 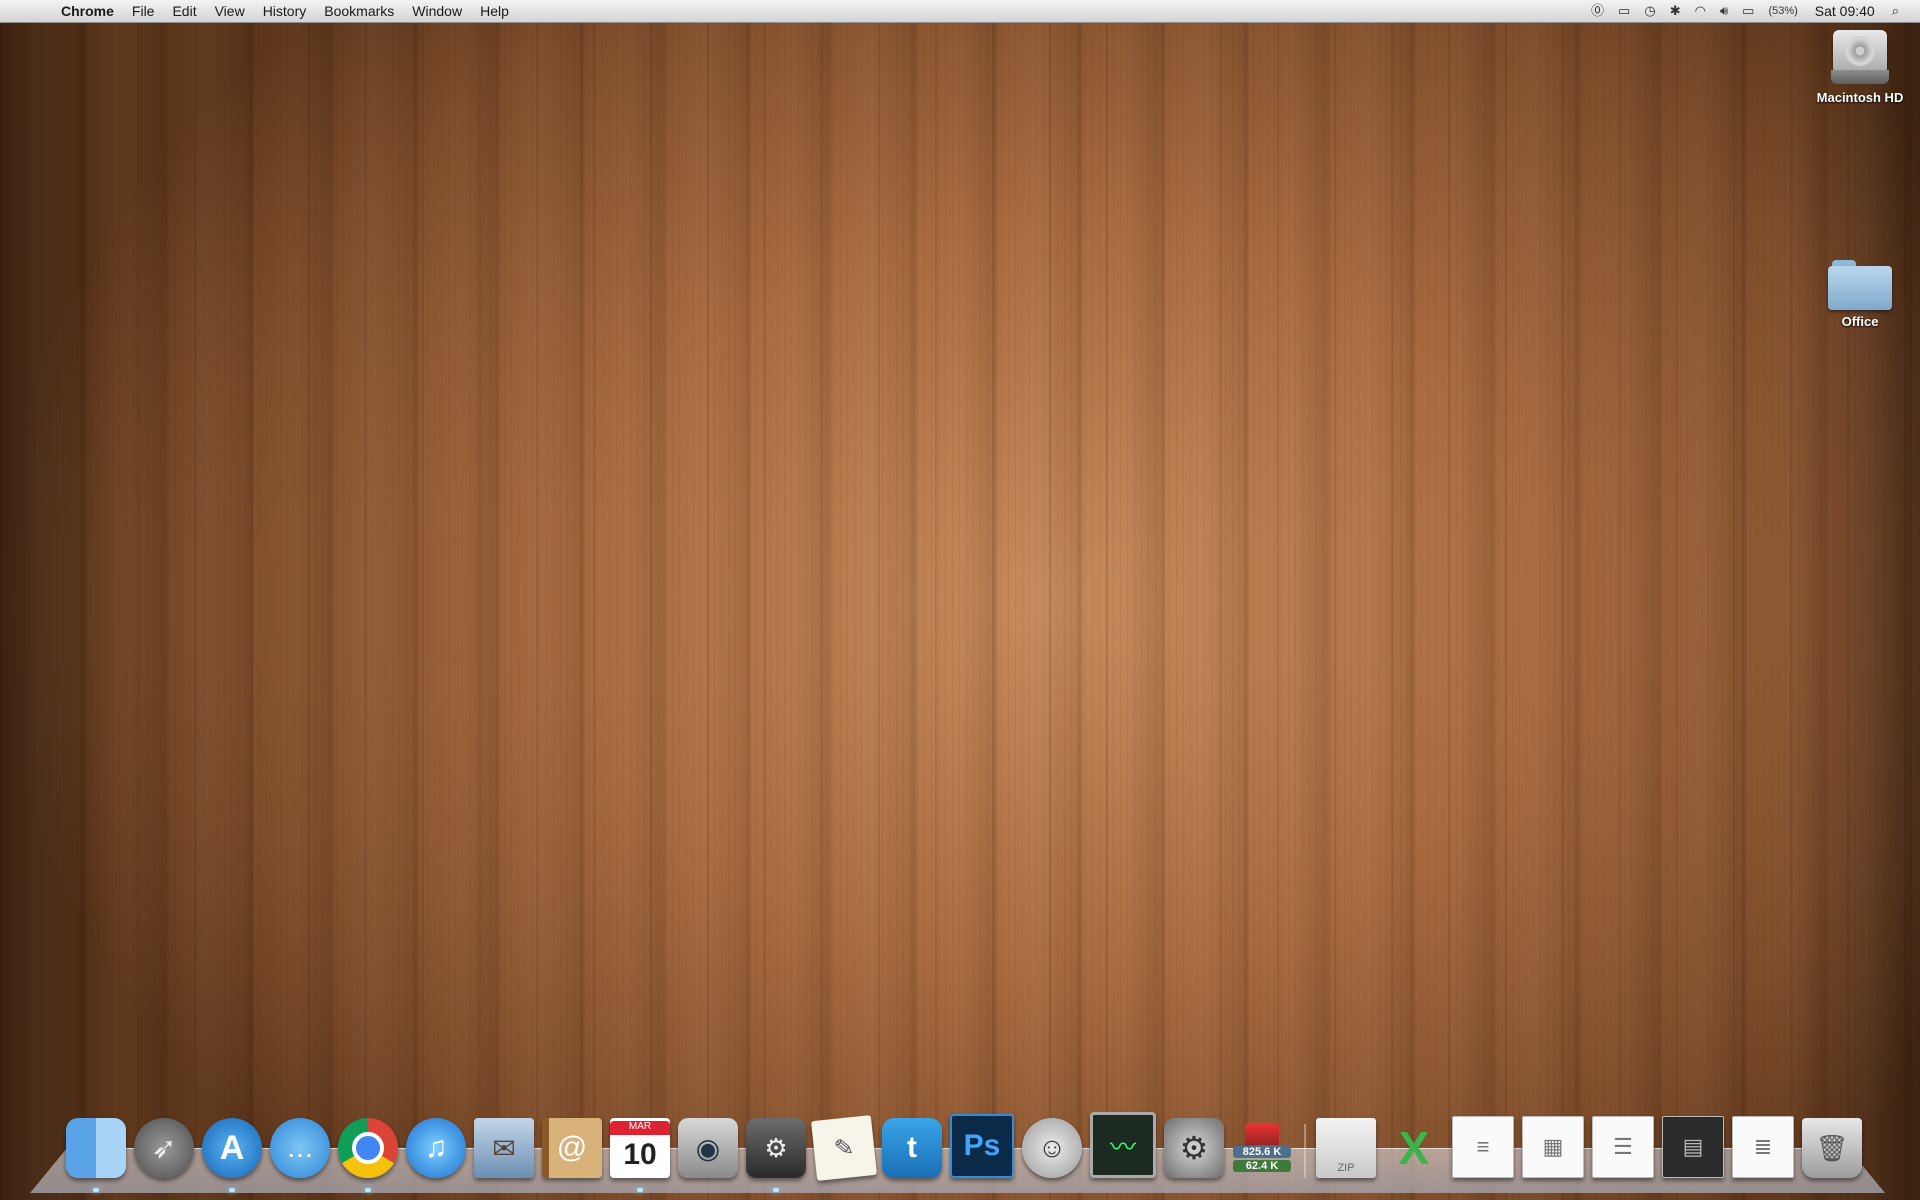 I want to click on desktop-icon-macintosh-hd: Macintosh HD, so click(x=1860, y=67).